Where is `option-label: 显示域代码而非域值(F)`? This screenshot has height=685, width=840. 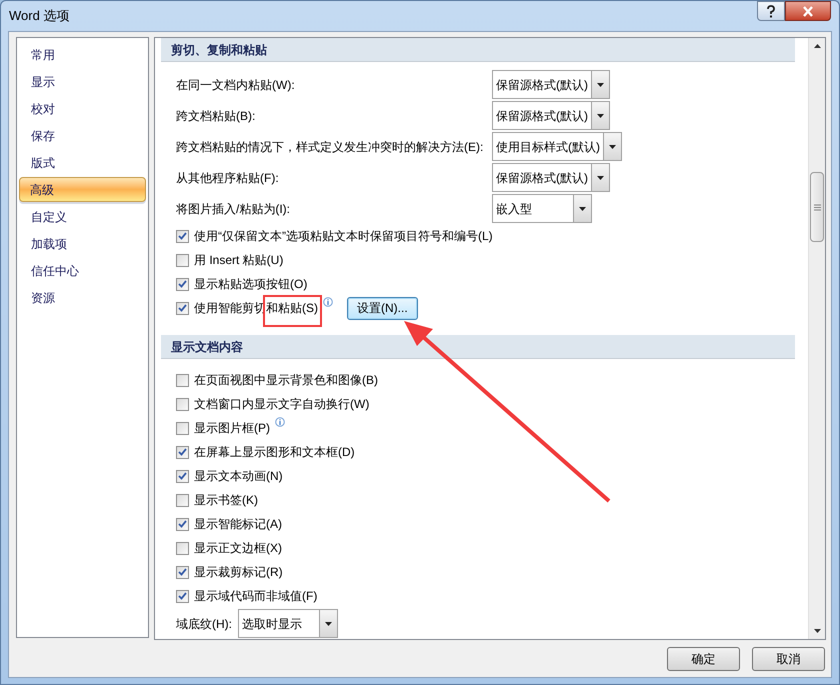 option-label: 显示域代码而非域值(F) is located at coordinates (256, 596).